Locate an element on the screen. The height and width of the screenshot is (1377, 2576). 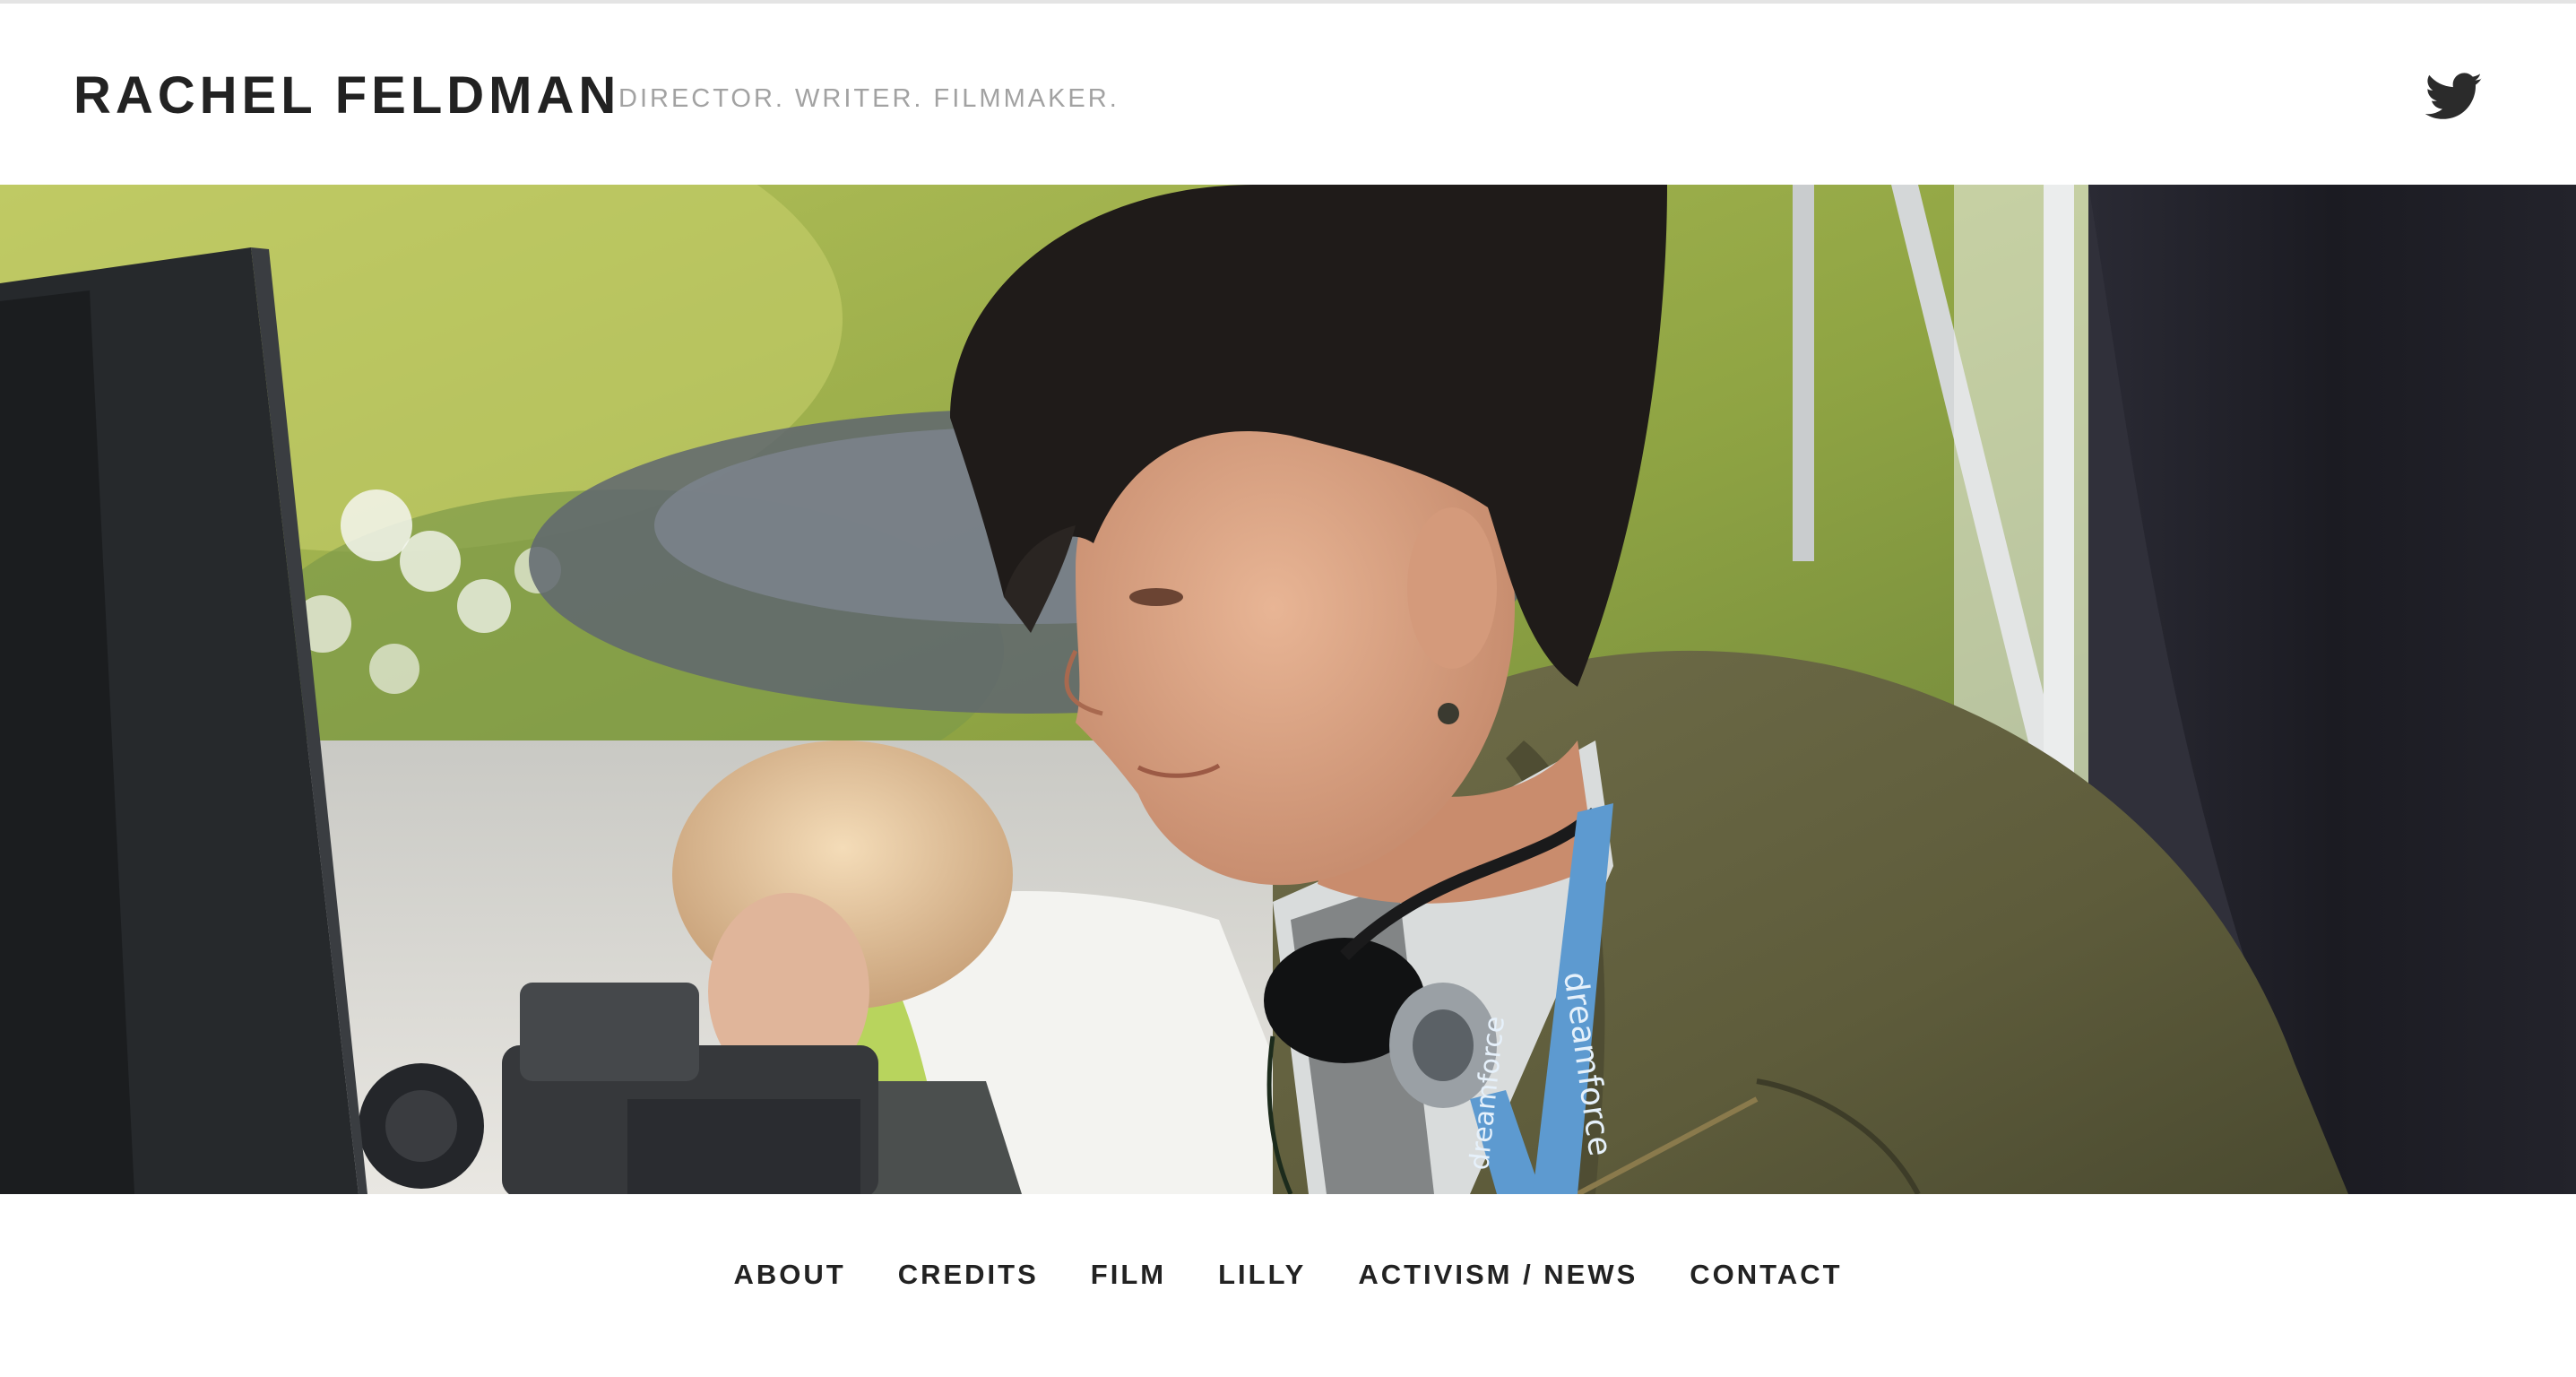
nav-item-credits: CREDITS is located at coordinates (968, 1275).